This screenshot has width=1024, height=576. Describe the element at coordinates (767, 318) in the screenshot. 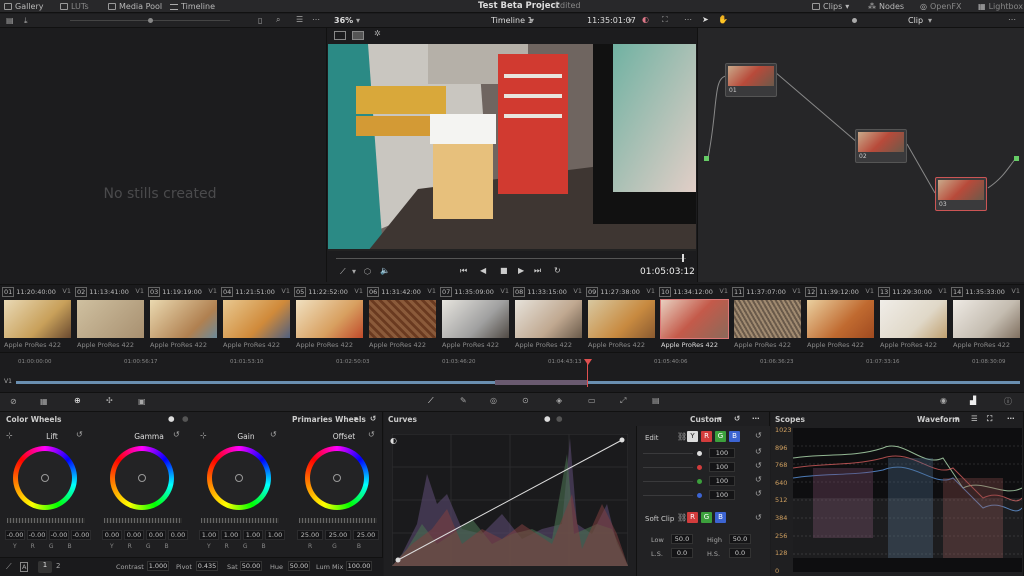

I see `clip-thumbnail-11: 11 11:37:07:00 V1 Apple ProRes 422` at that location.